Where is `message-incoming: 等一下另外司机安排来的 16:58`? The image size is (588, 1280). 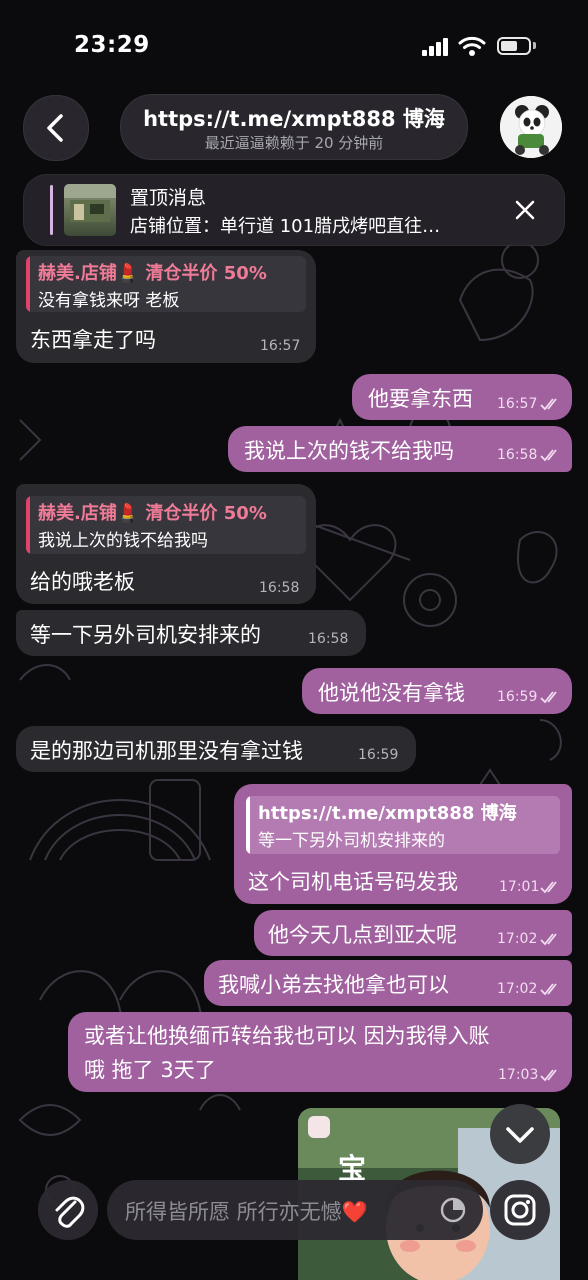
message-incoming: 等一下另外司机安排来的 16:58 is located at coordinates (191, 633).